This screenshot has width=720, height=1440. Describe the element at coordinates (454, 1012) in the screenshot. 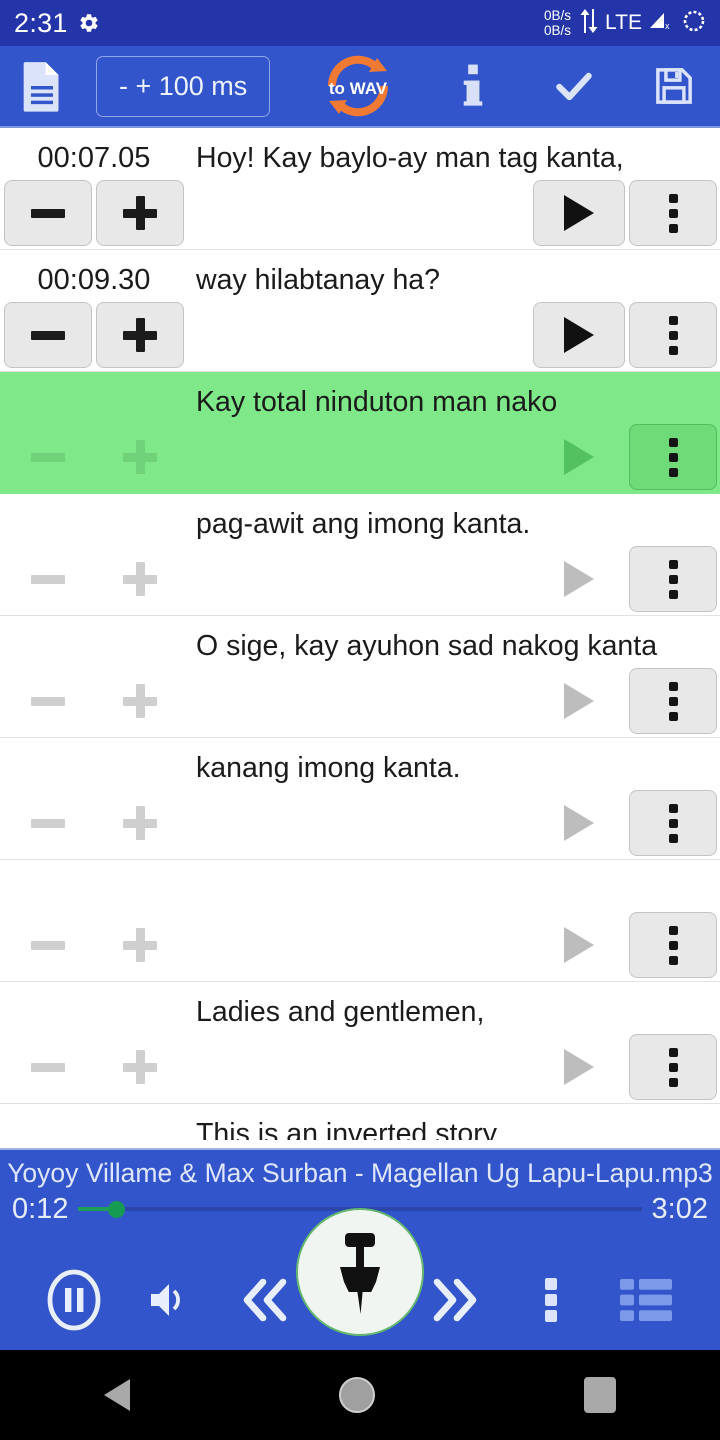

I see `subtitle-text: Ladies and gentlemen,` at that location.